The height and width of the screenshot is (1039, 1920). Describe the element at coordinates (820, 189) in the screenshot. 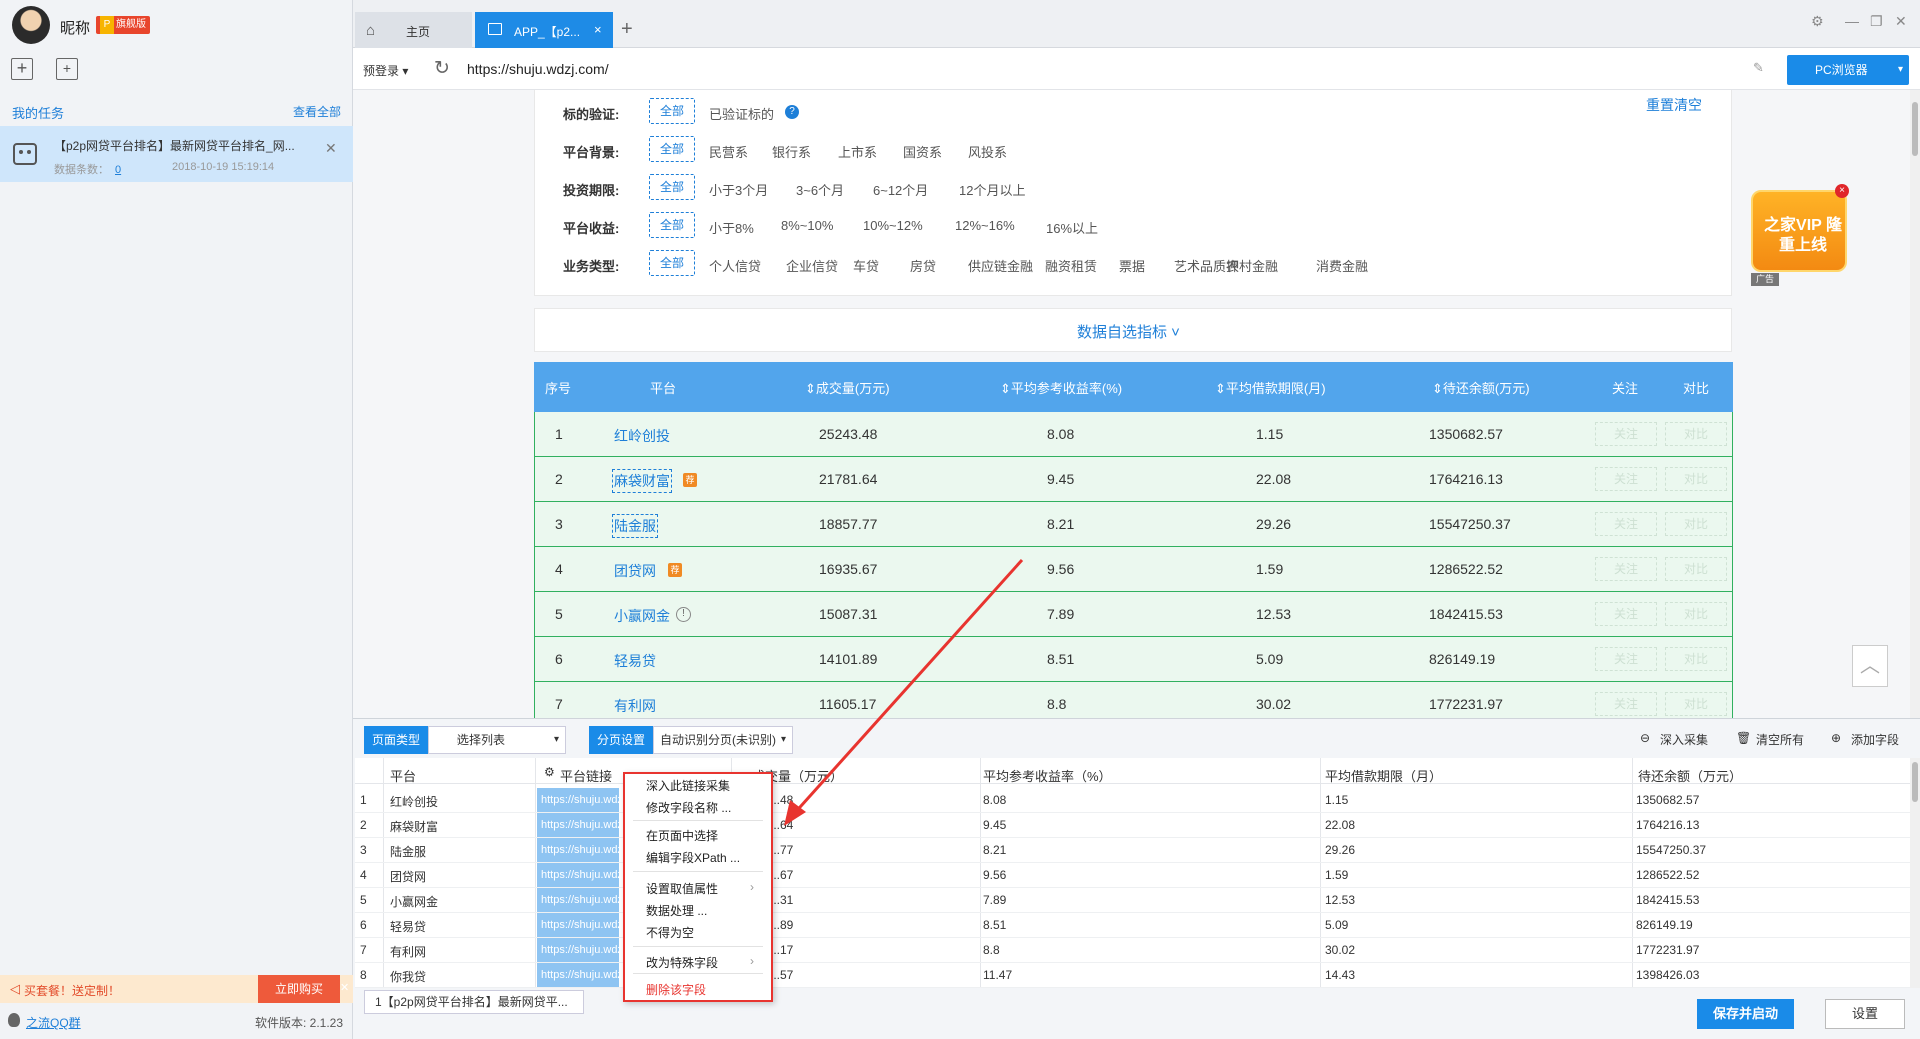

I see `filter-option: 3~6个月` at that location.